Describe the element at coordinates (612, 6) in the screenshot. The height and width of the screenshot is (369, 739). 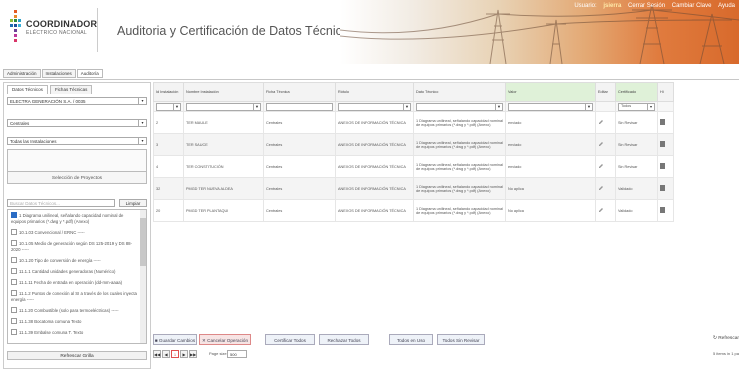
I see `user-name: jsierra` at that location.